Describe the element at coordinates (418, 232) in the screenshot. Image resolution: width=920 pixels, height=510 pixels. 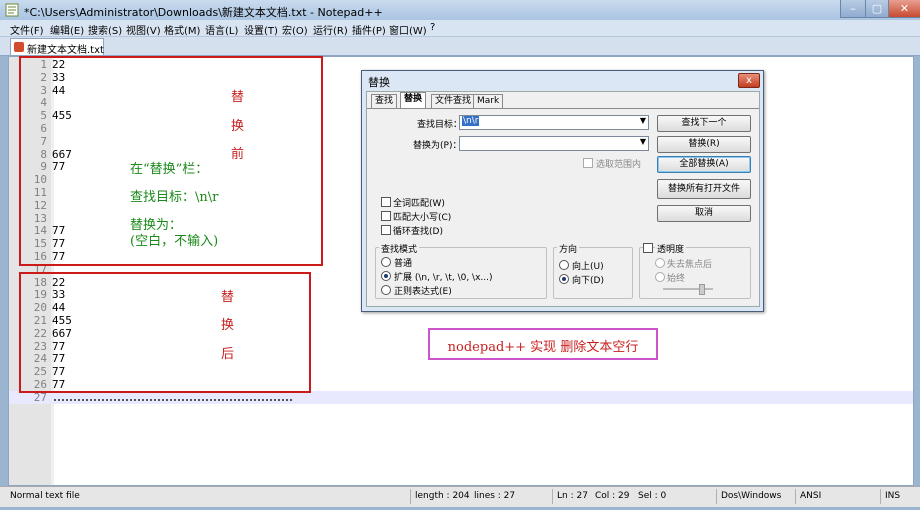
I see `wrap-around-label: 循环查找(D)` at that location.